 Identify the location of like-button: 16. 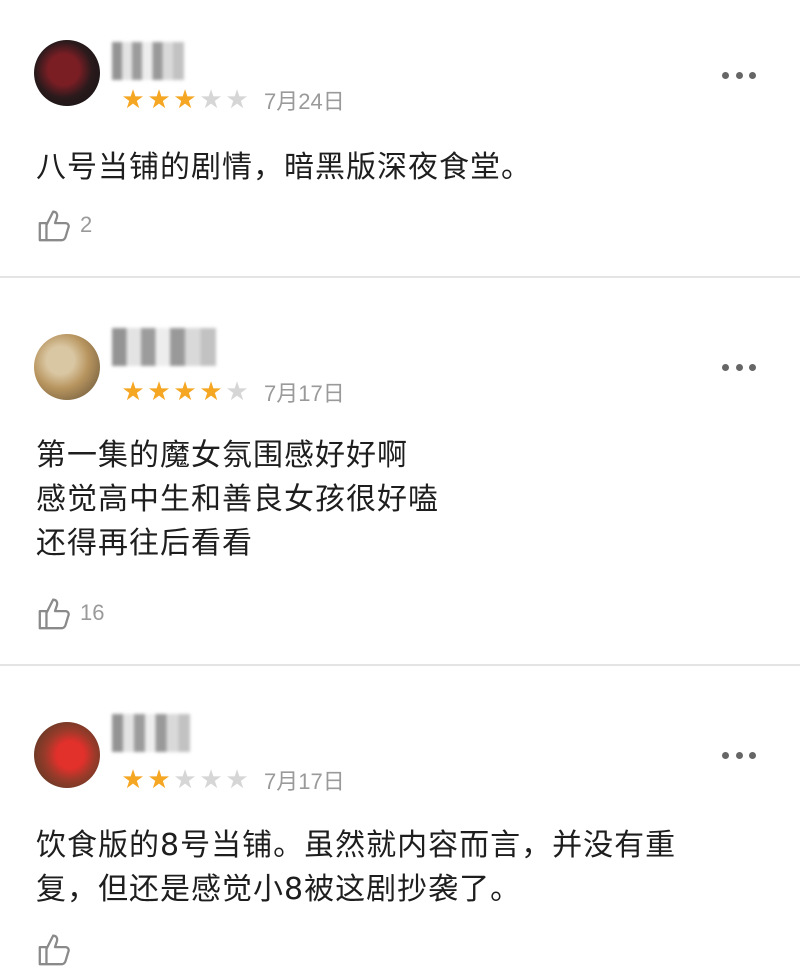
(70, 613).